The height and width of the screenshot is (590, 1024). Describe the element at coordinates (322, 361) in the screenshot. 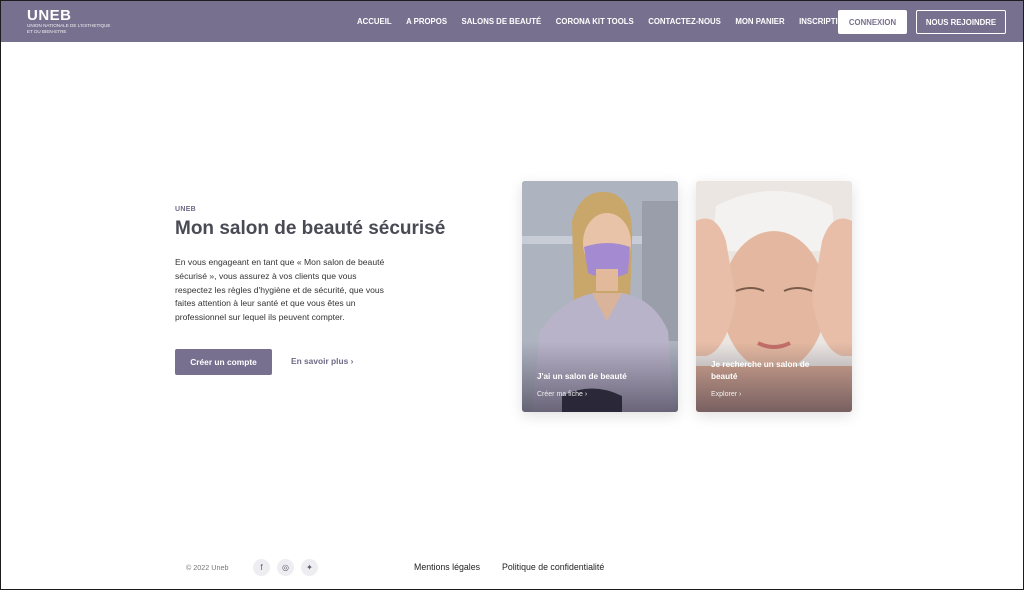

I see `learn-more-link: En savoir plus ›` at that location.